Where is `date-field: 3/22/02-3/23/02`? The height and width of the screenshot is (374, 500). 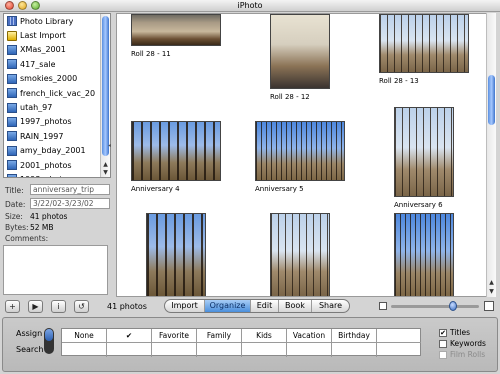
date-field: 3/22/02-3/23/02 is located at coordinates (70, 203).